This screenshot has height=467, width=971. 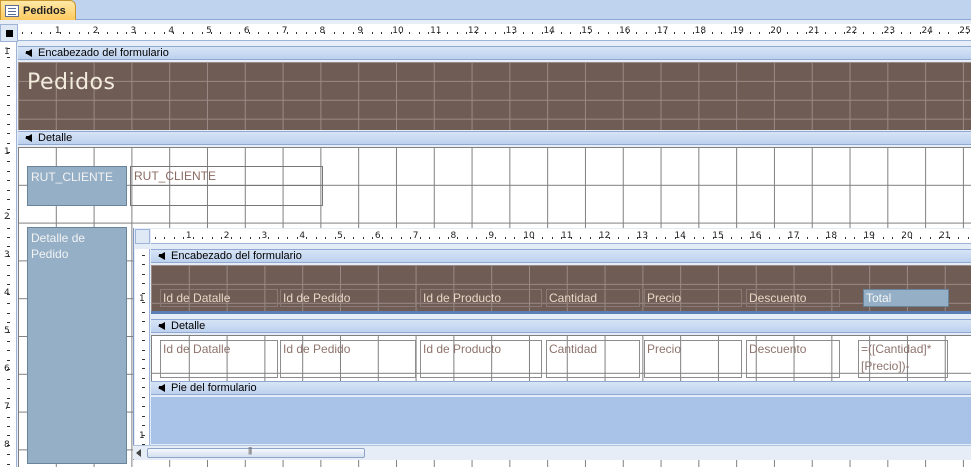 What do you see at coordinates (226, 176) in the screenshot?
I see `rut-cliente-textbox: RUT_CLIENTE` at bounding box center [226, 176].